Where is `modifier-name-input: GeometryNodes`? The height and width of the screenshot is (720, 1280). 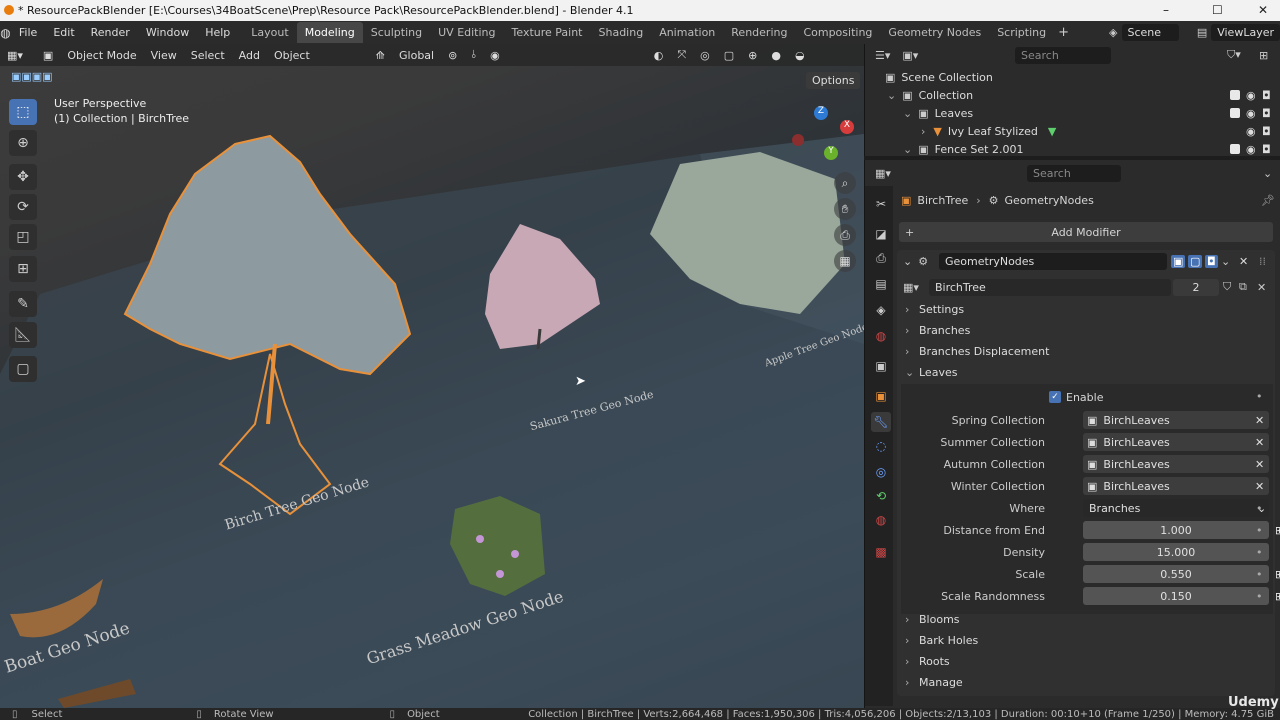 modifier-name-input: GeometryNodes is located at coordinates (1053, 261).